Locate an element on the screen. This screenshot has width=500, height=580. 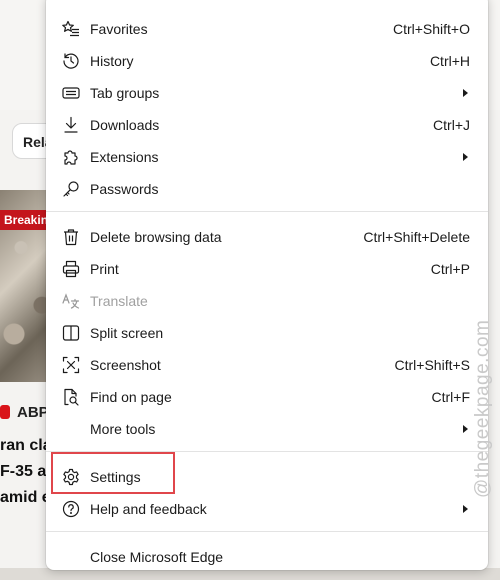
tab-groups-icon is located at coordinates (71, 93).